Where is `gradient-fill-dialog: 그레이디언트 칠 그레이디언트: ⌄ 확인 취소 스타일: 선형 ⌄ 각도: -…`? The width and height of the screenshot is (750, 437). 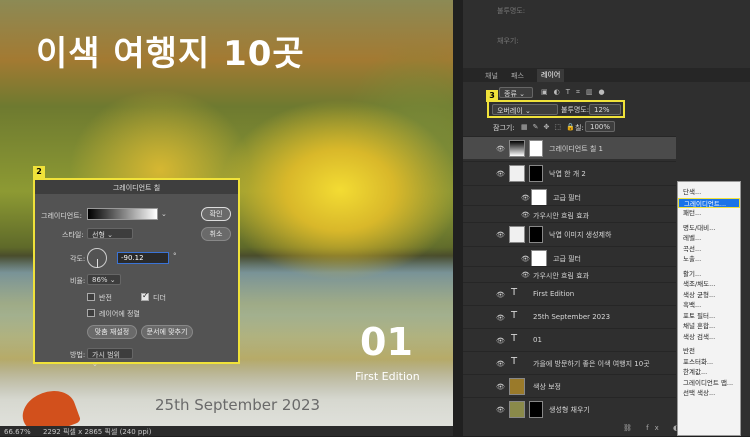
gradient-fill-dialog: 그레이디언트 칠 그레이디언트: ⌄ 확인 취소 스타일: 선형 ⌄ 각도: -… is located at coordinates (136, 273).